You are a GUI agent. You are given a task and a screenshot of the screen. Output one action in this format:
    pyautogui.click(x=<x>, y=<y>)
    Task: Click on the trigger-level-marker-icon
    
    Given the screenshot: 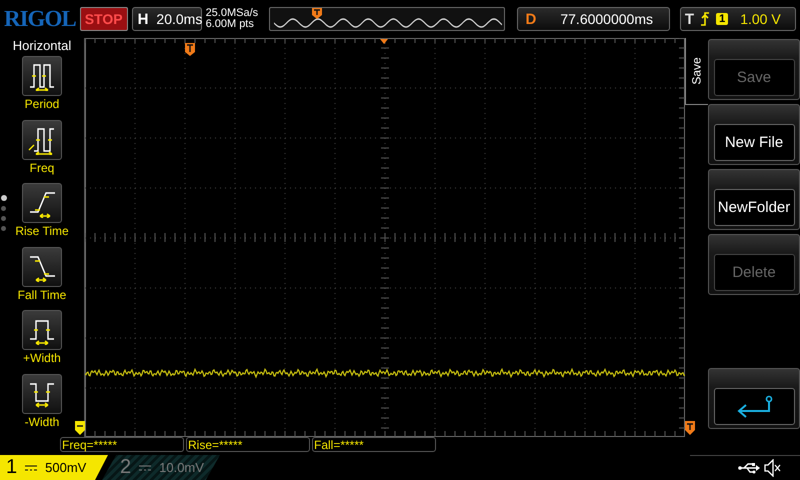 What is the action you would take?
    pyautogui.click(x=690, y=428)
    